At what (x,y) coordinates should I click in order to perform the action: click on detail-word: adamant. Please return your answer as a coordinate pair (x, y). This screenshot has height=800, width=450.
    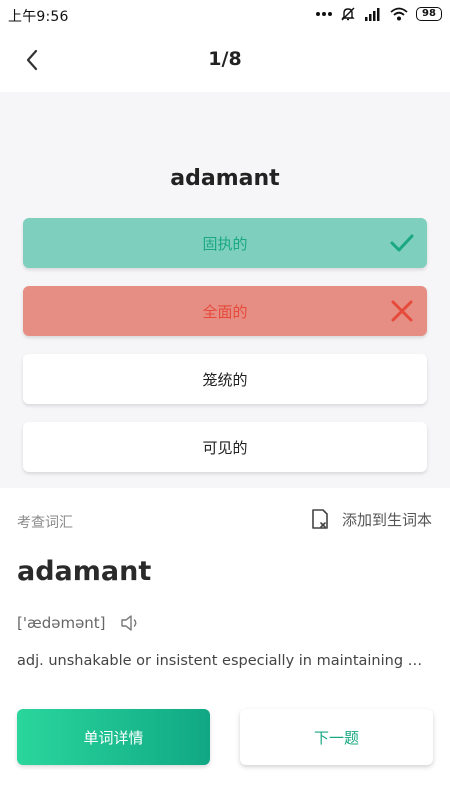
    Looking at the image, I should click on (84, 571).